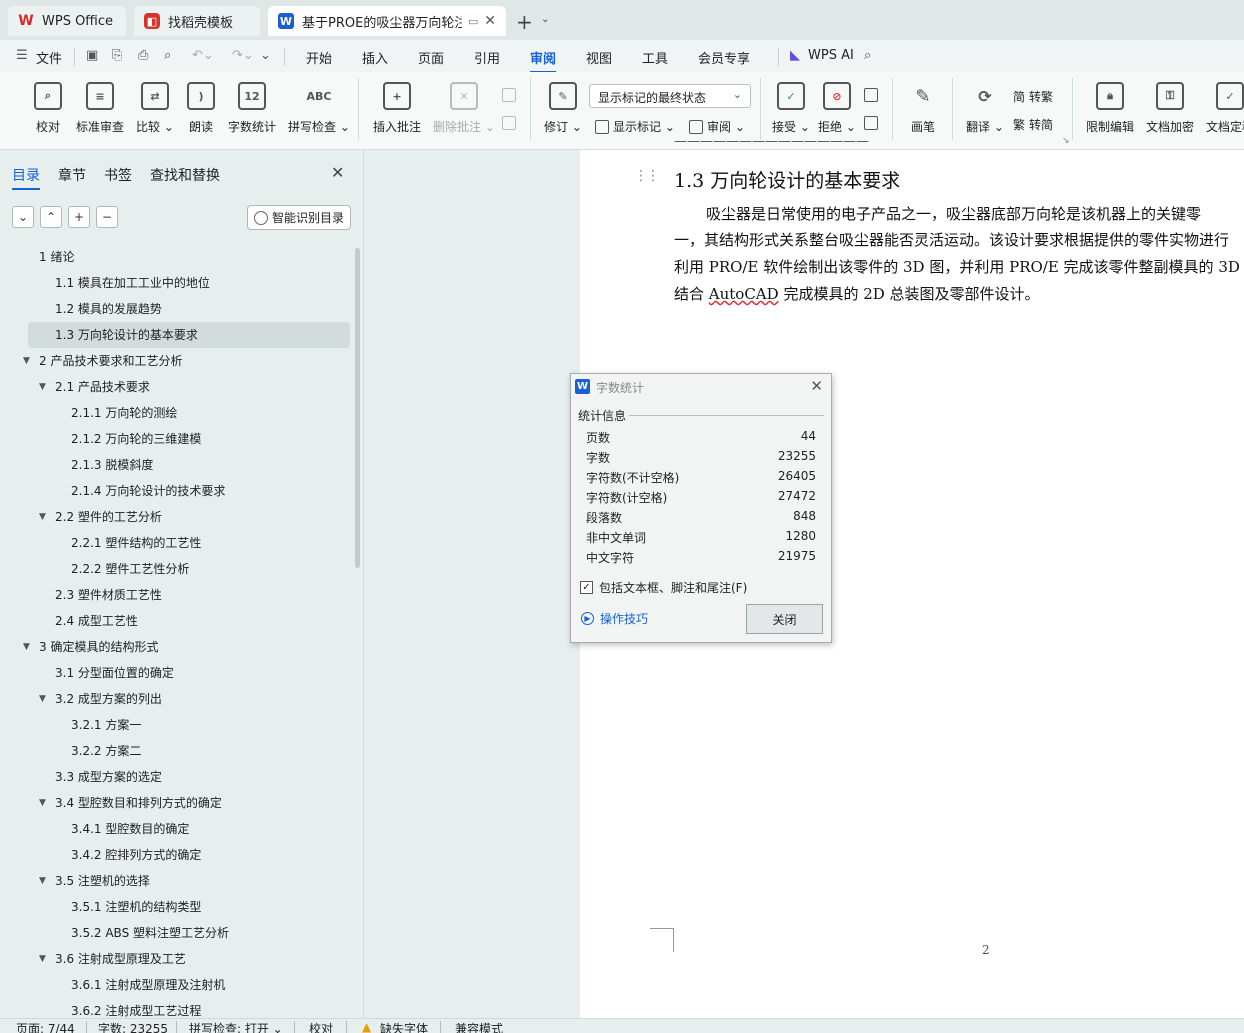 This screenshot has width=1244, height=1033. What do you see at coordinates (79, 217) in the screenshot?
I see `add-heading-button: +` at bounding box center [79, 217].